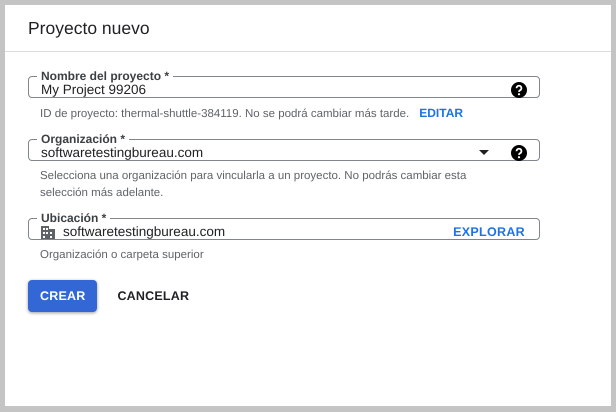 This screenshot has height=412, width=616. Describe the element at coordinates (105, 76) in the screenshot. I see `field-label: Nombre del proyecto *` at that location.